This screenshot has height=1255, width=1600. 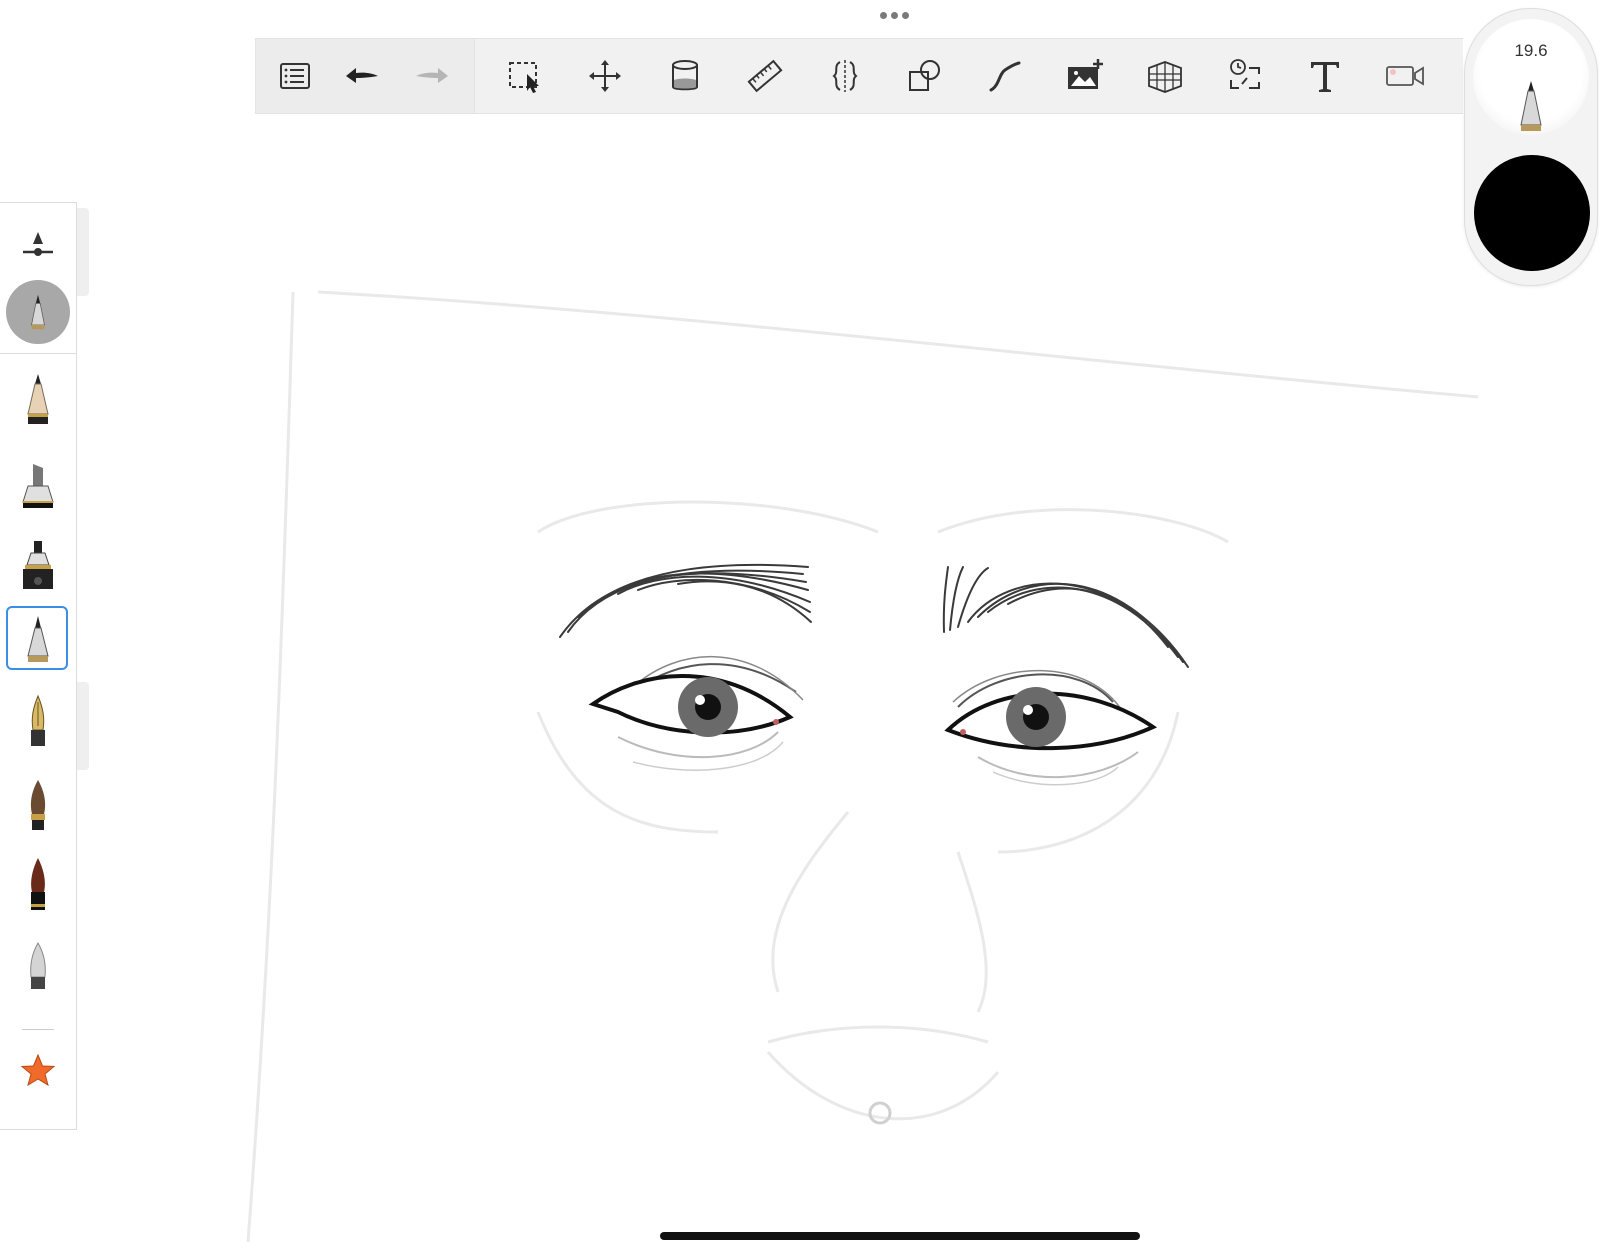 I want to click on selection-button, so click(x=525, y=76).